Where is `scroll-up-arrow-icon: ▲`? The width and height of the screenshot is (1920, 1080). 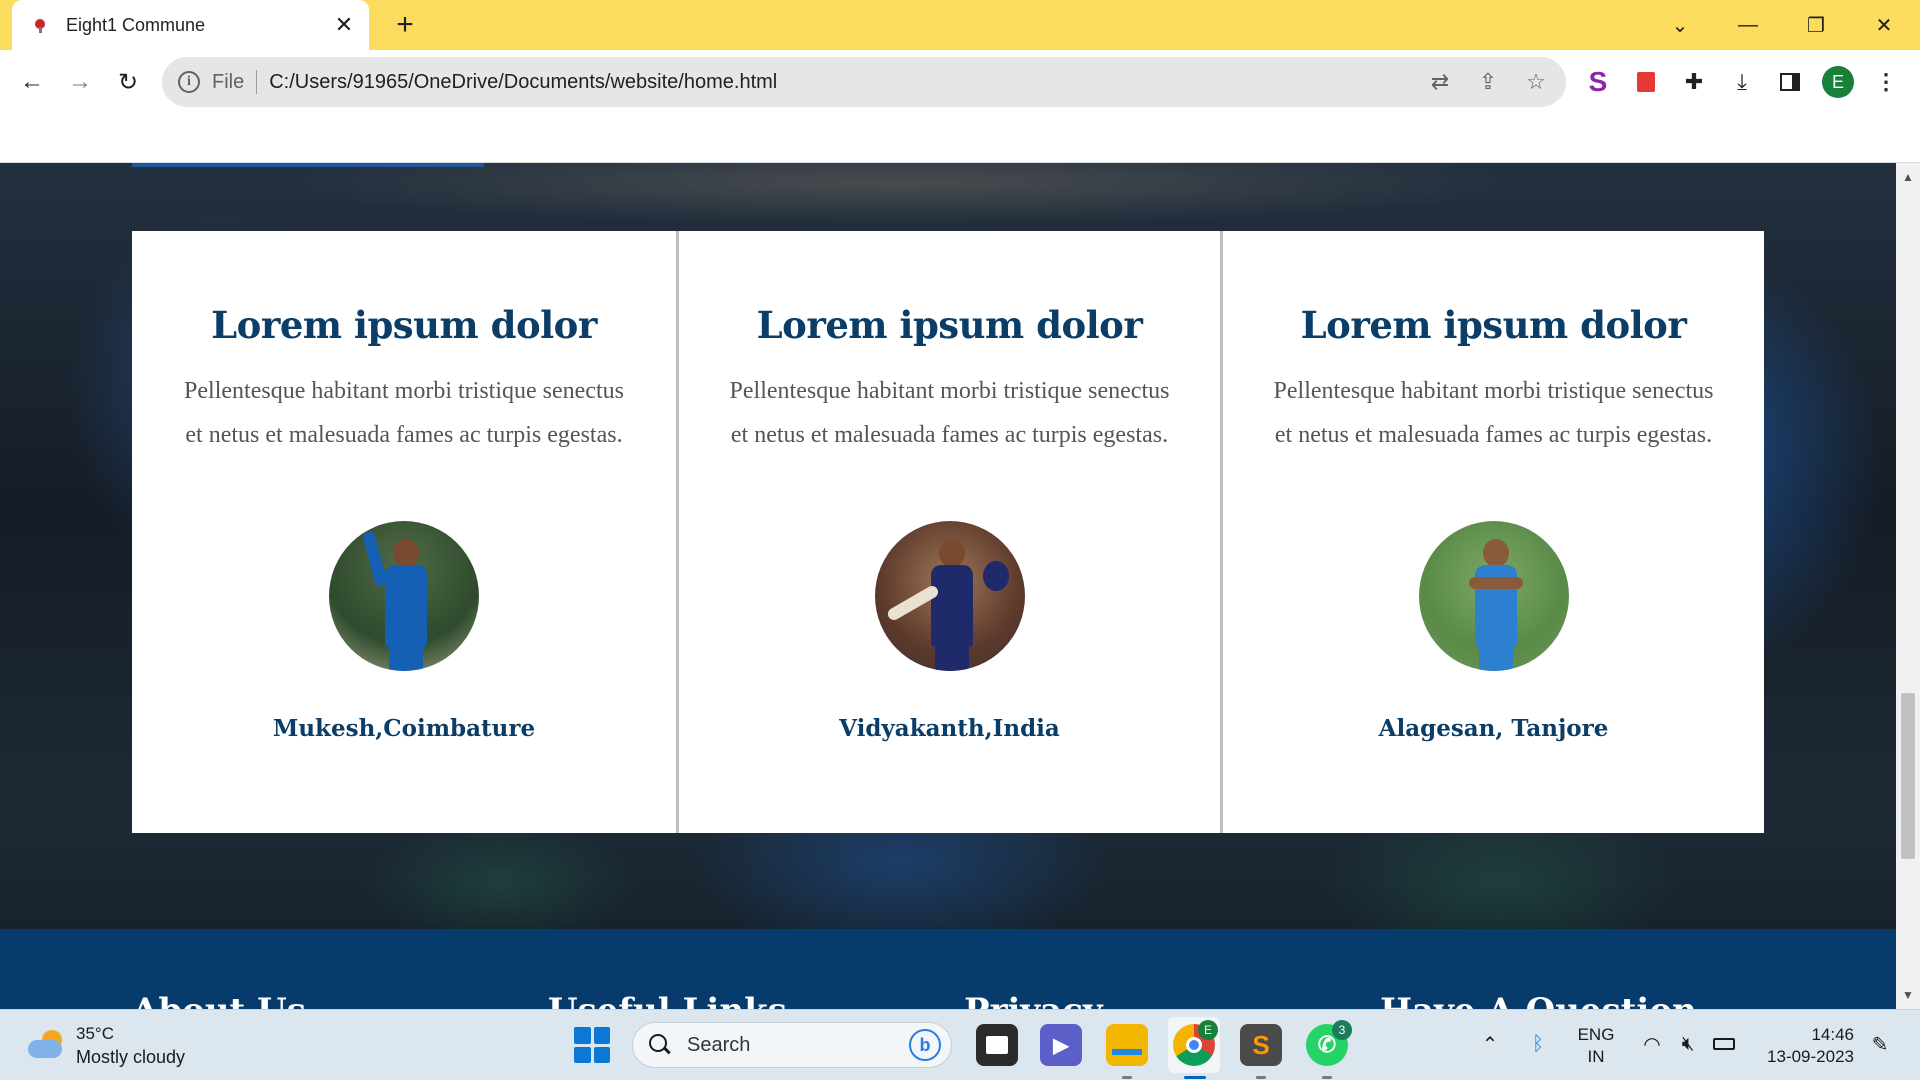 scroll-up-arrow-icon: ▲ is located at coordinates (1908, 177).